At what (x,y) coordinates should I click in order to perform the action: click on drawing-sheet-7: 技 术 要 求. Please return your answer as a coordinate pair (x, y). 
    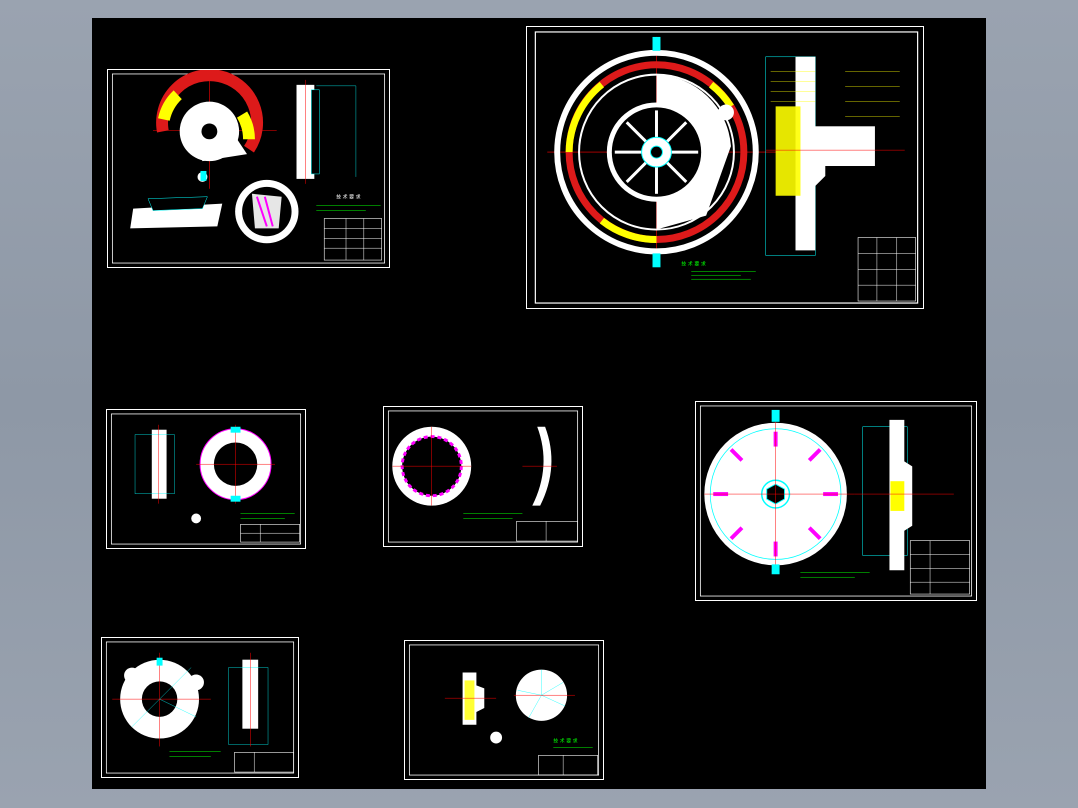
    Looking at the image, I should click on (504, 710).